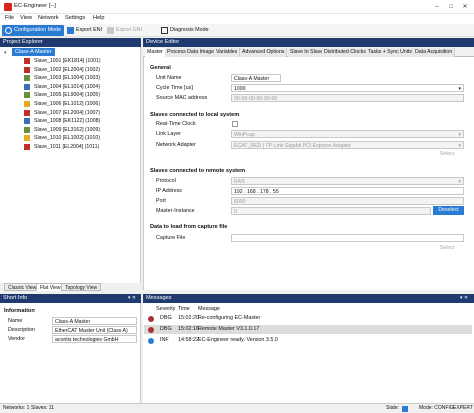 The image size is (474, 413). I want to click on export-eni-button: Export ENI, so click(84, 30).